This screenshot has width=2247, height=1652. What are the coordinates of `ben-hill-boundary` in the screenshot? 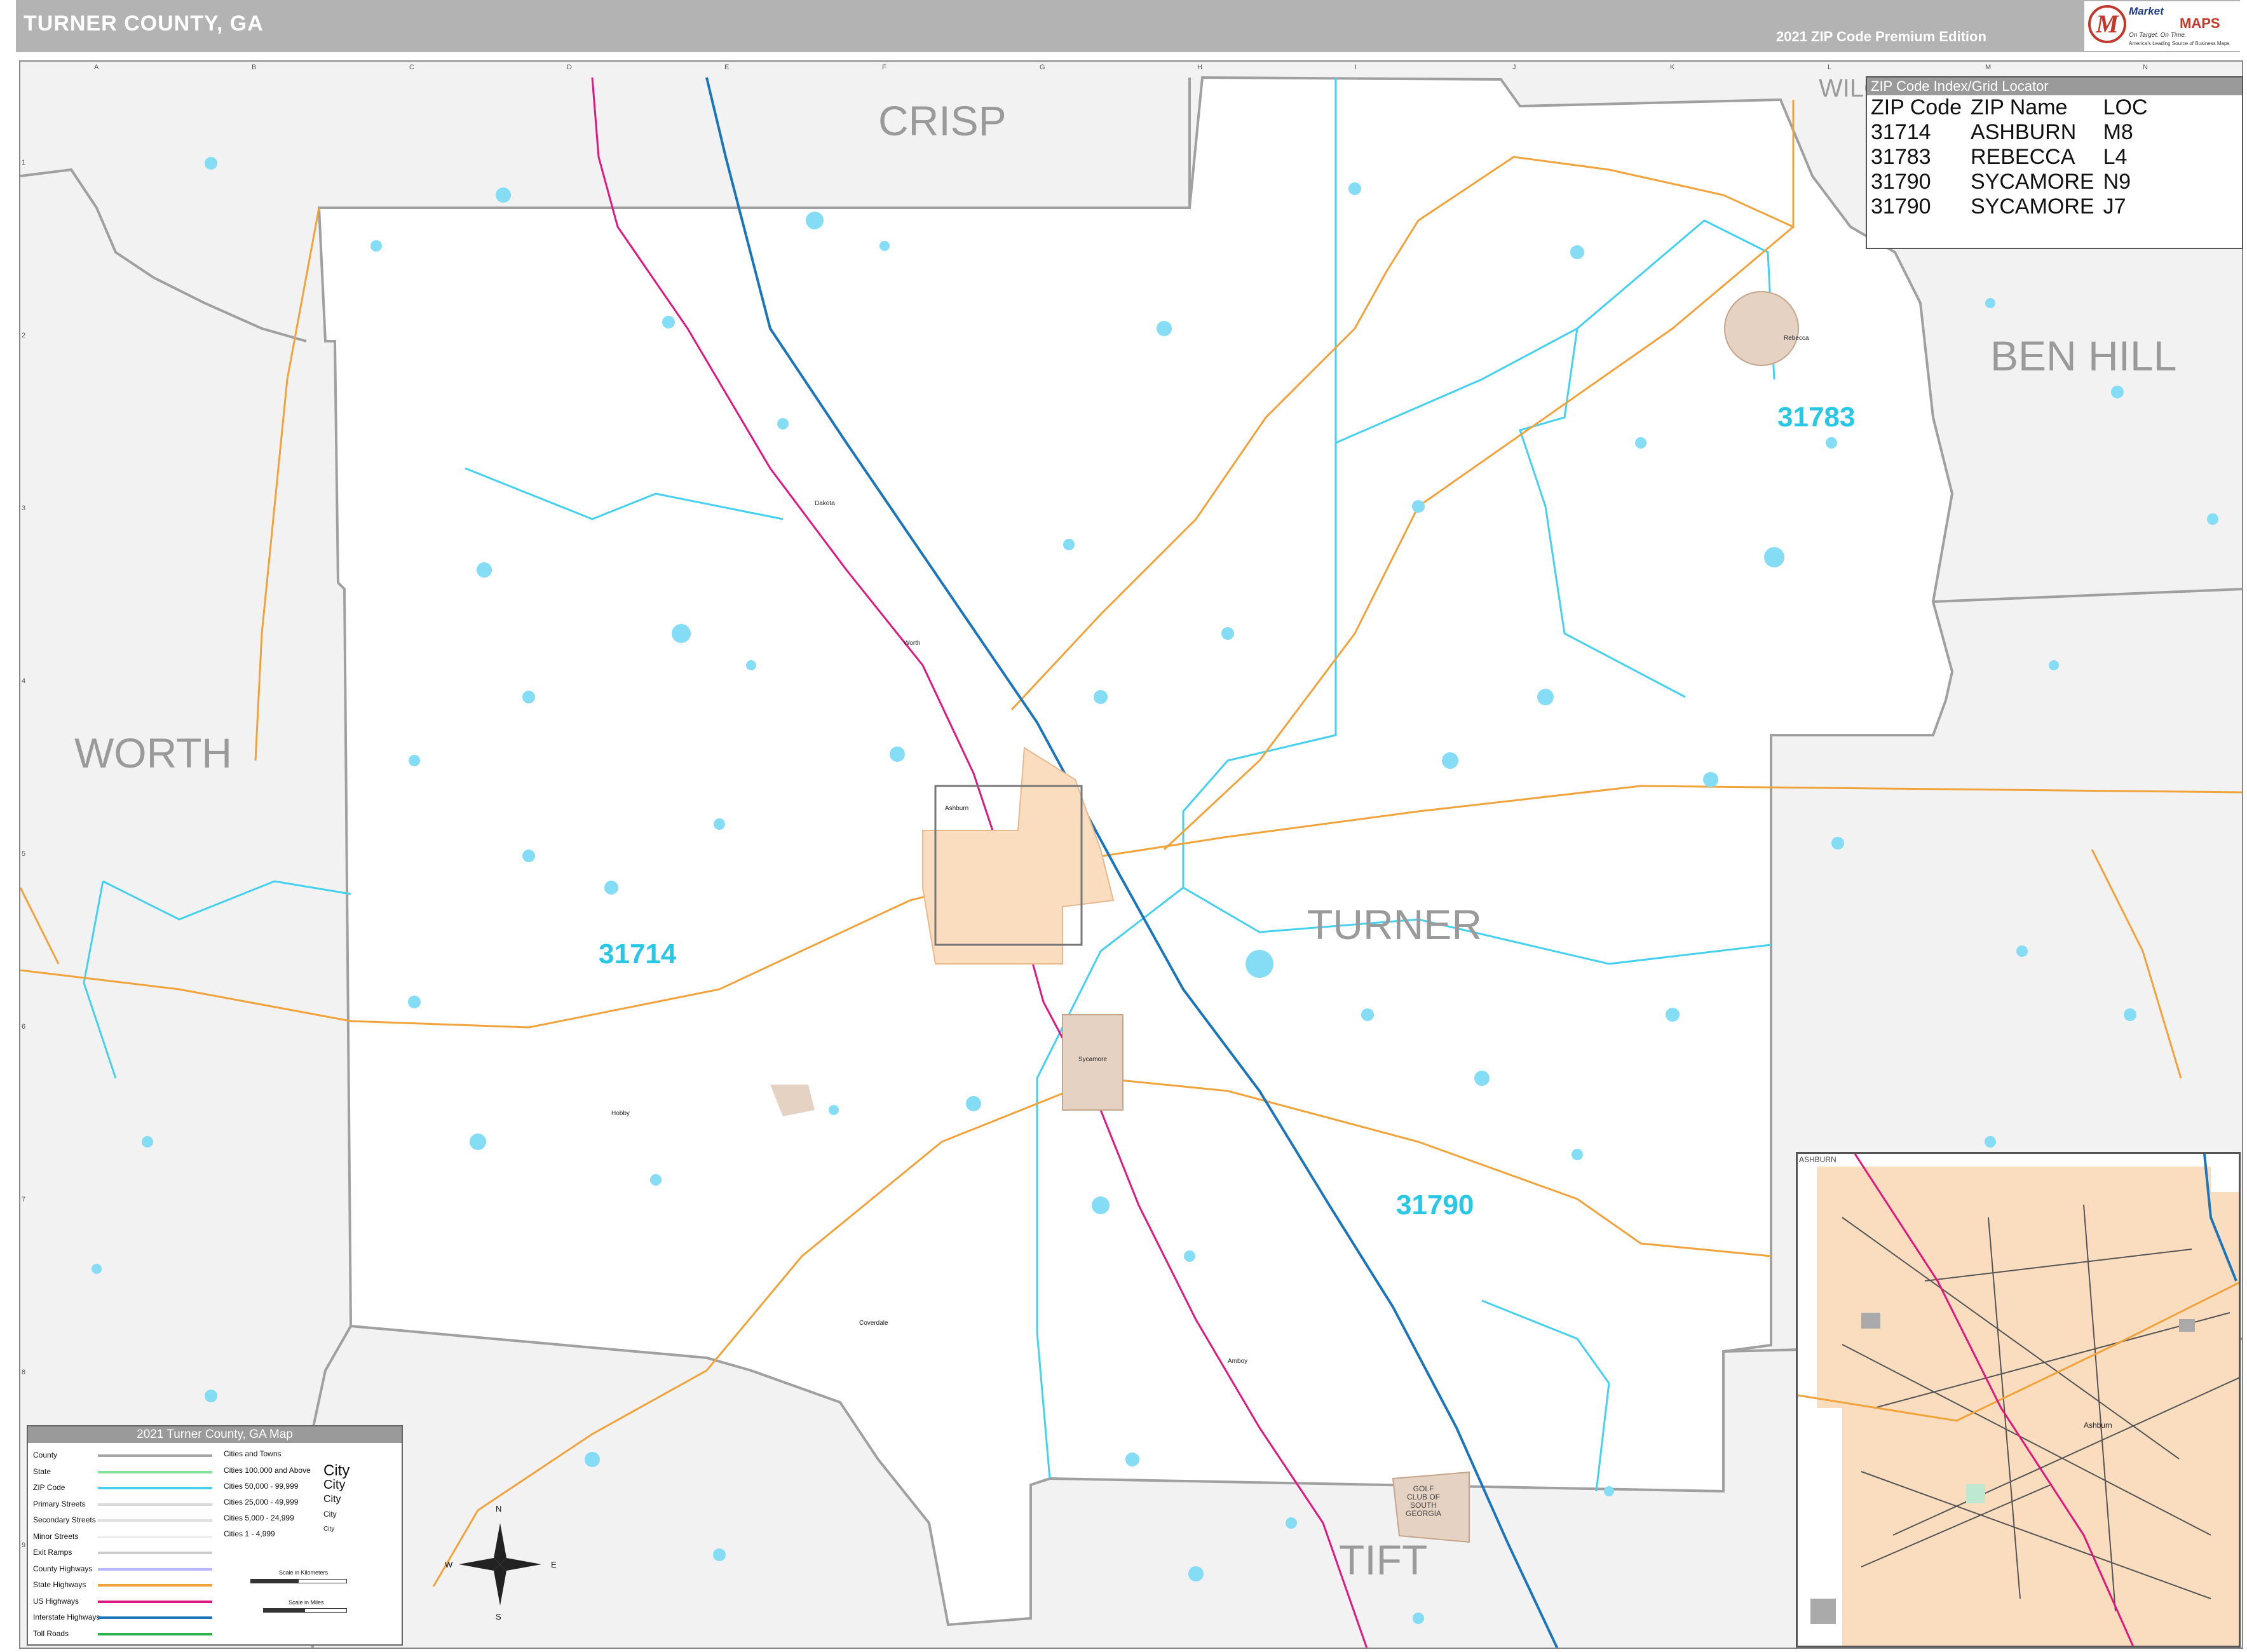 It's located at (2087, 596).